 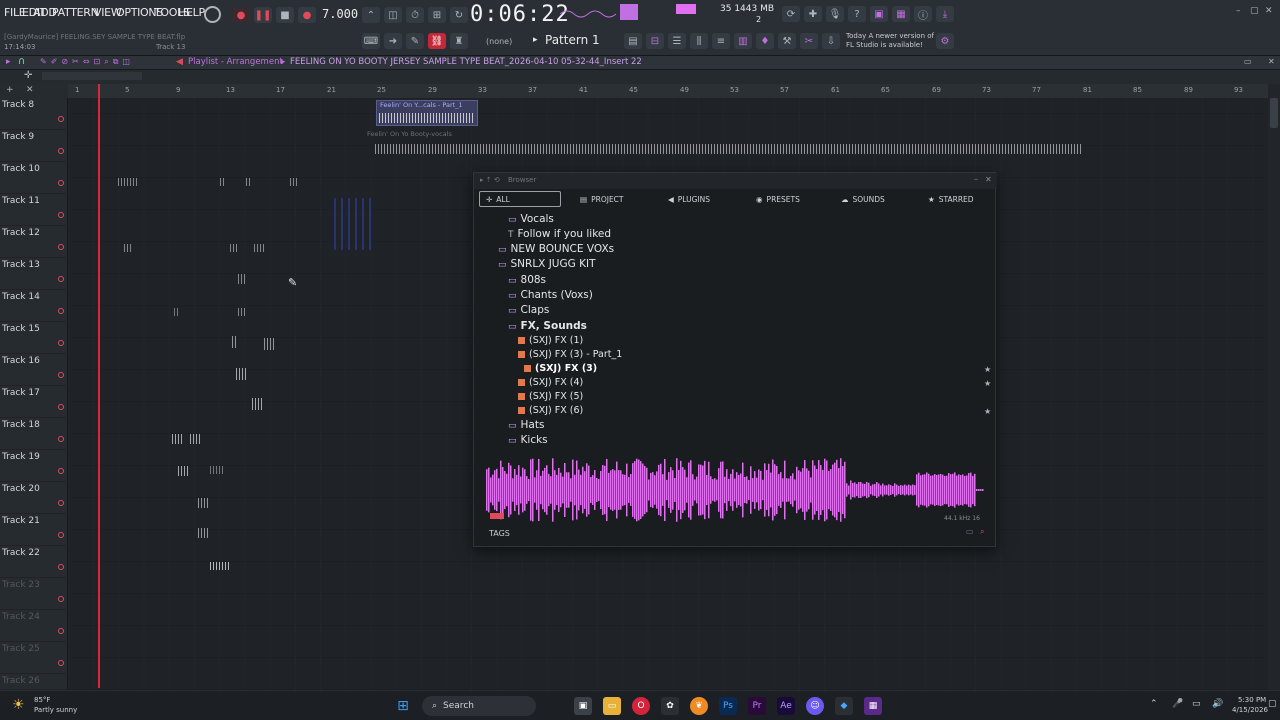 I want to click on stop-icon: ■, so click(x=285, y=15).